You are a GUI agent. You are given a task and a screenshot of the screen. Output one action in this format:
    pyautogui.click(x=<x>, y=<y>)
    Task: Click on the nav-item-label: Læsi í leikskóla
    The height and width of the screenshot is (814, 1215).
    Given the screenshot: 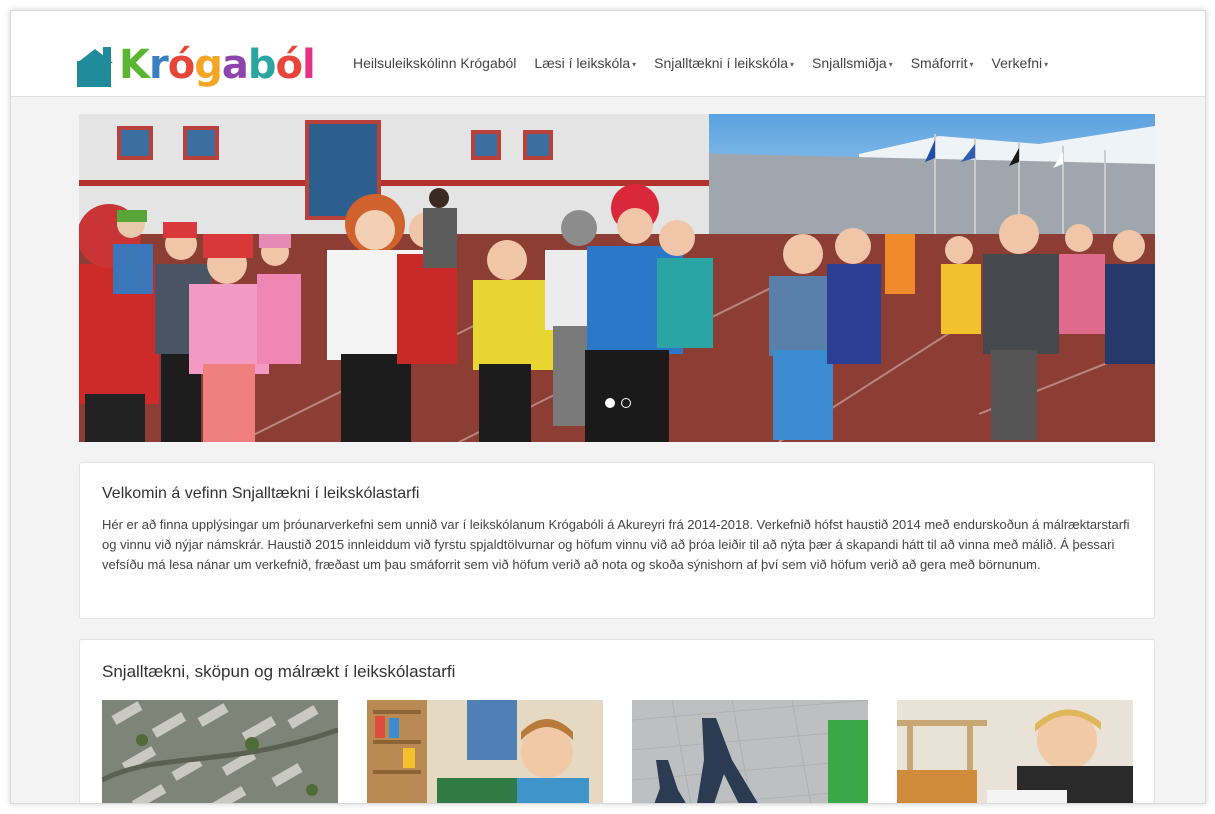 What is the action you would take?
    pyautogui.click(x=582, y=63)
    